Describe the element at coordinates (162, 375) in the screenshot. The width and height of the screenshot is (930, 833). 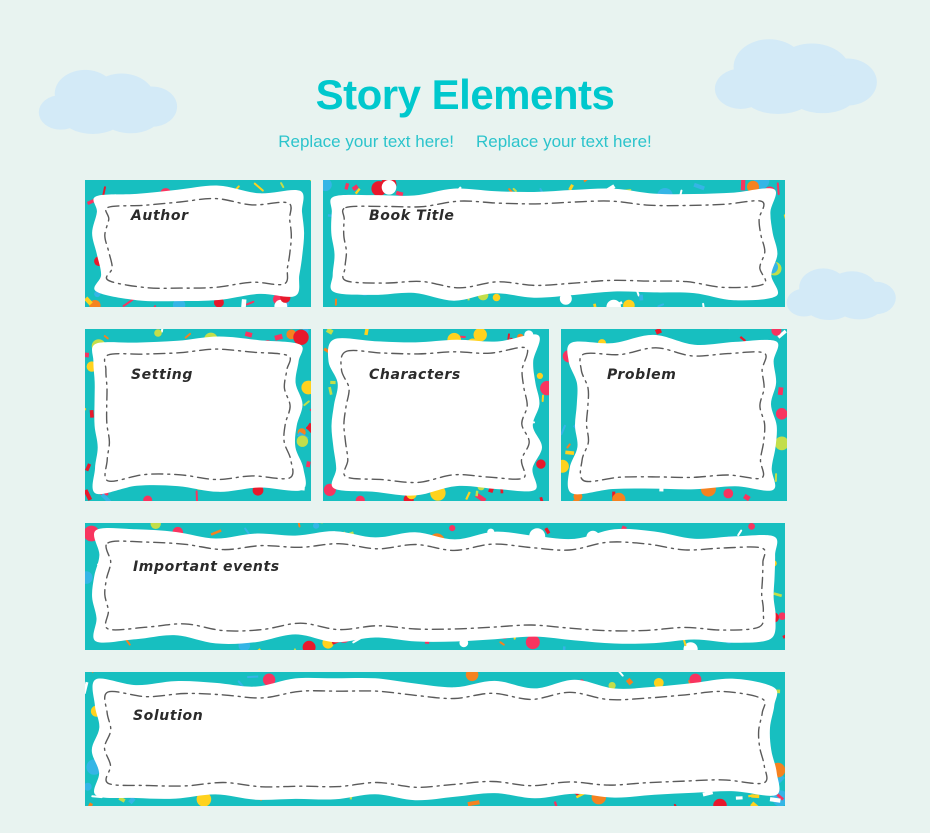
I see `card-label-setting: Setting` at that location.